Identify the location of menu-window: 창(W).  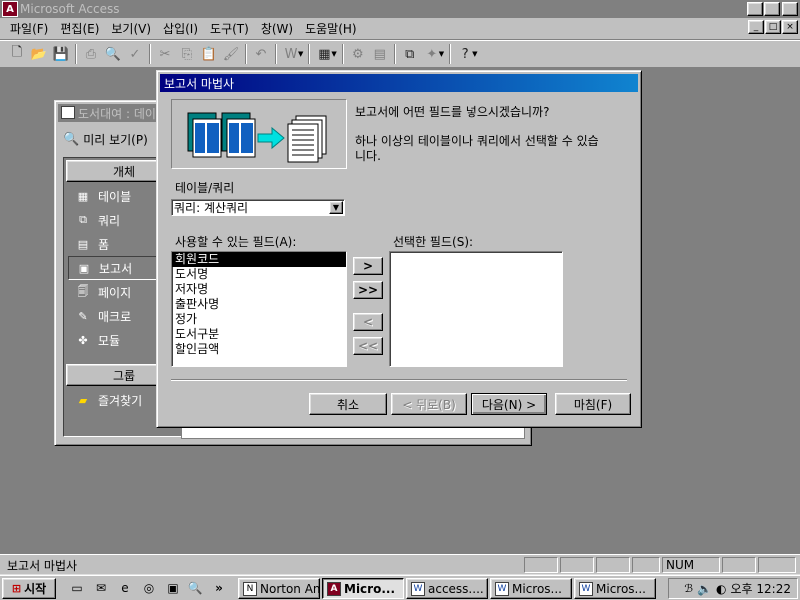
(277, 29).